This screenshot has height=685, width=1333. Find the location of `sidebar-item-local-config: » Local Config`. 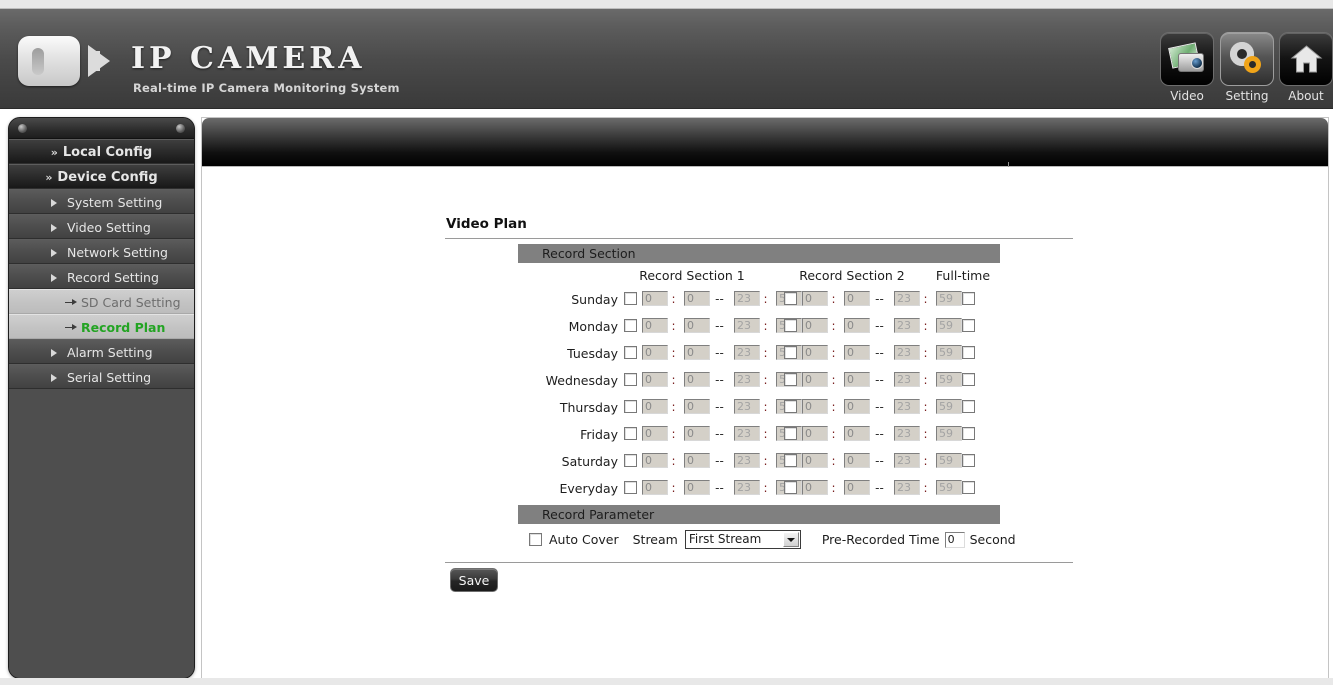

sidebar-item-local-config: » Local Config is located at coordinates (101, 151).